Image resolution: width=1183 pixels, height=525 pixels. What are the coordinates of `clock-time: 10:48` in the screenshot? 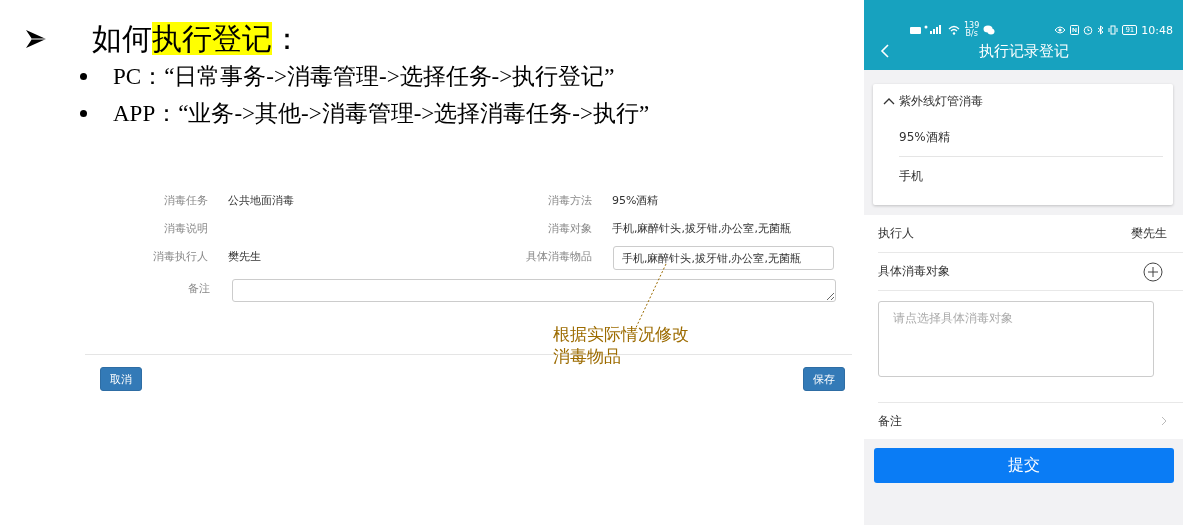 It's located at (1157, 30).